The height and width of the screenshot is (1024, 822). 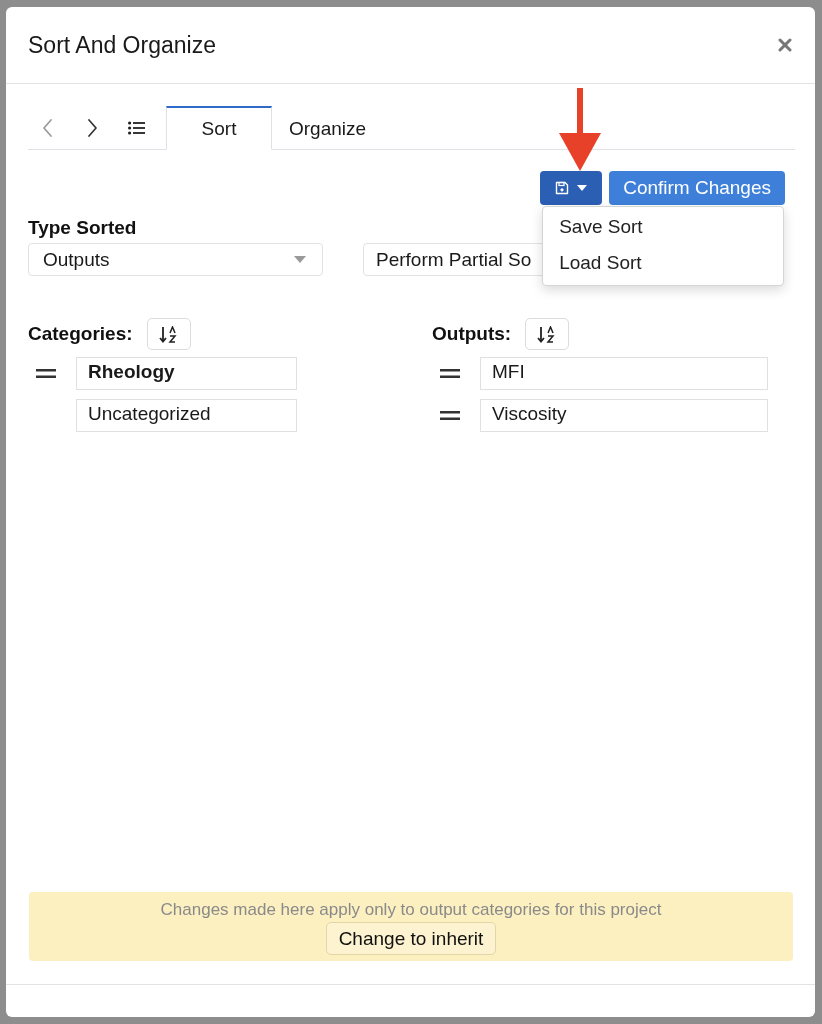 I want to click on sort-icon, so click(x=168, y=334).